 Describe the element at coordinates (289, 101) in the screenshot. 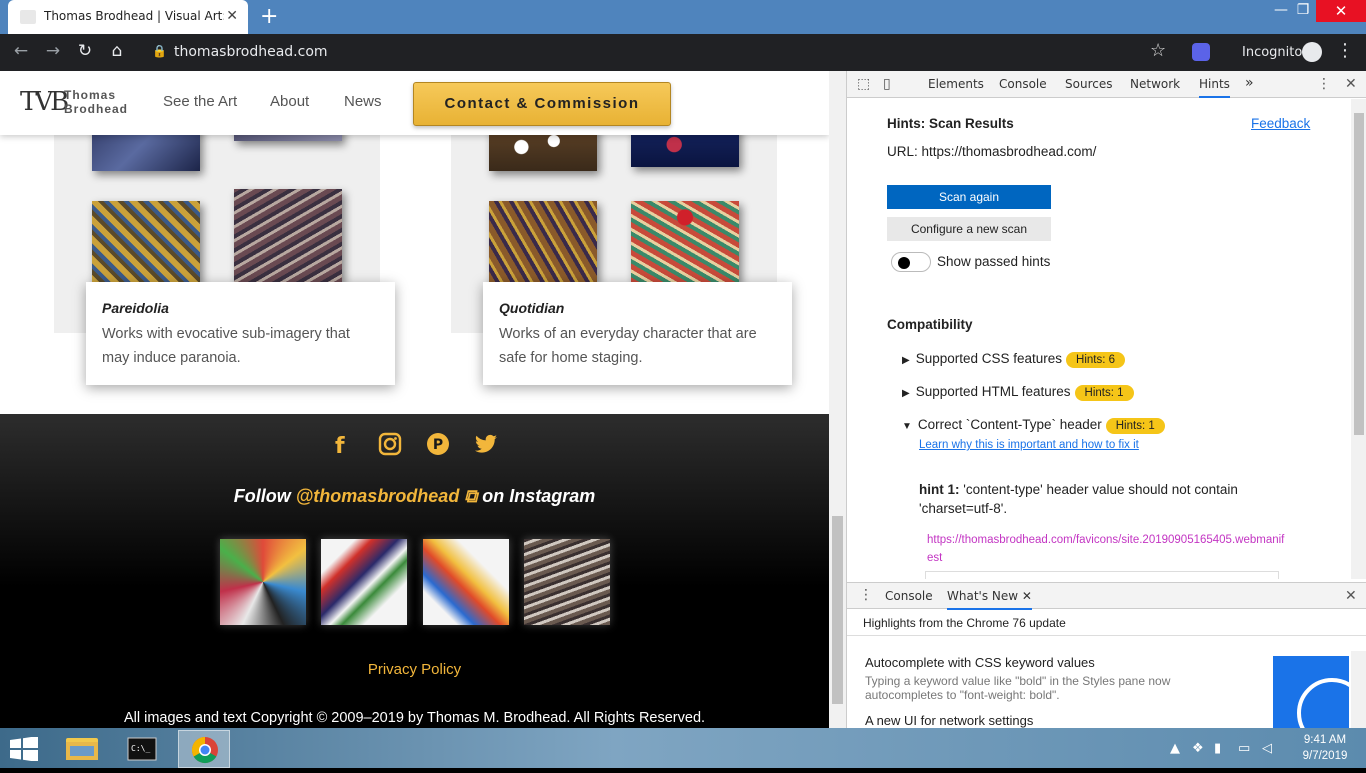

I see `nav-link-about: About` at that location.